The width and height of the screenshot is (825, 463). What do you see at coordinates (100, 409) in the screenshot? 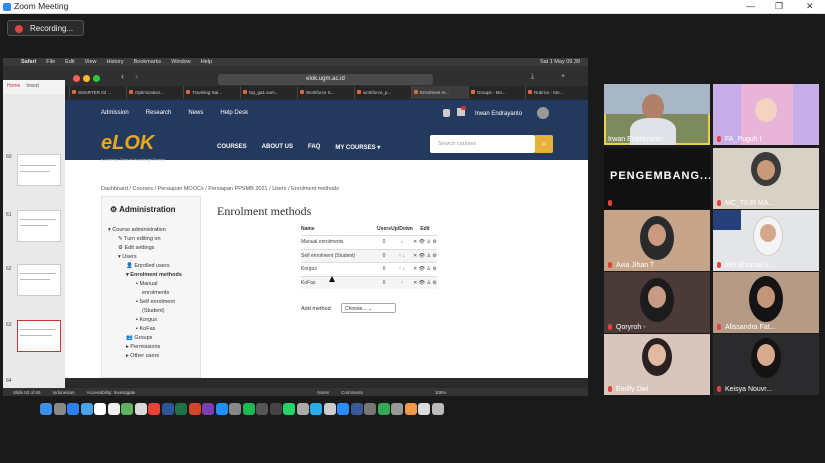
I see `calendar-icon` at bounding box center [100, 409].